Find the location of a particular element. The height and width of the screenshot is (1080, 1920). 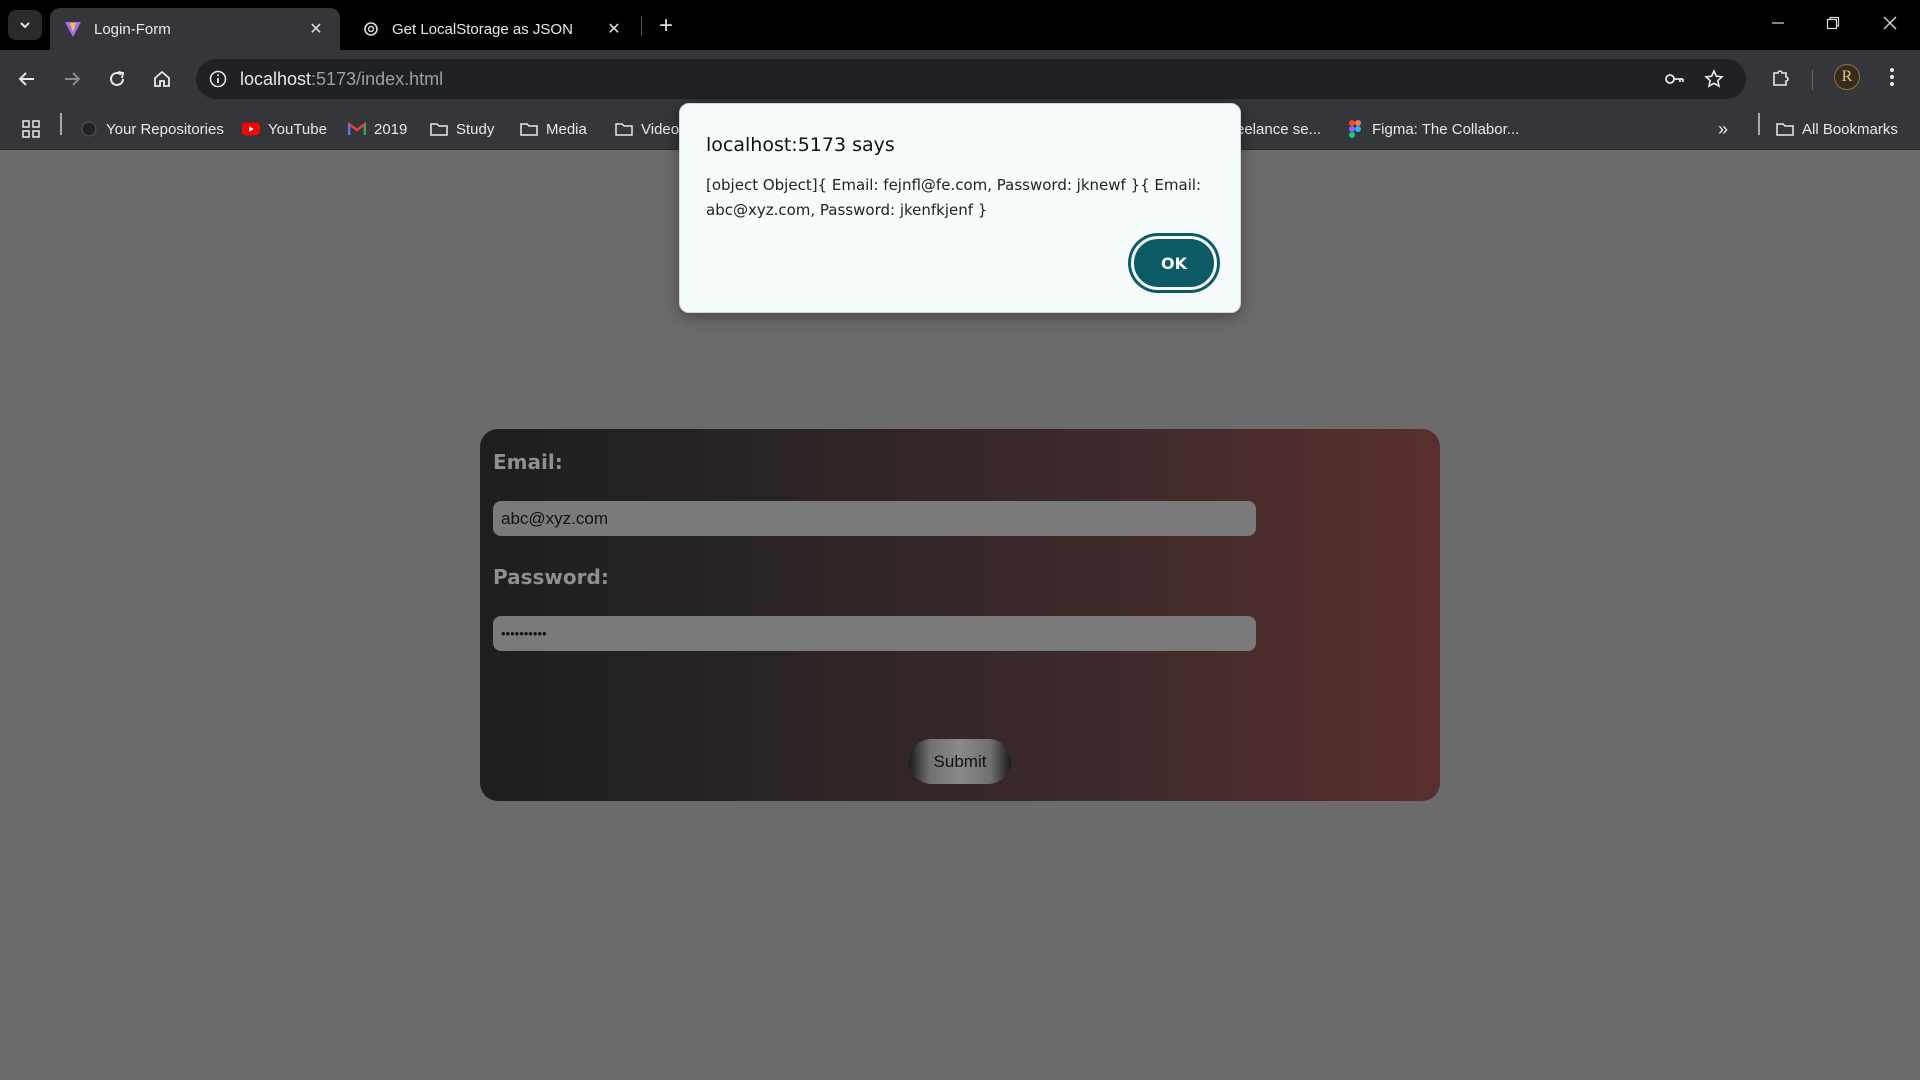

url-path: :5173/index.html is located at coordinates (377, 78).